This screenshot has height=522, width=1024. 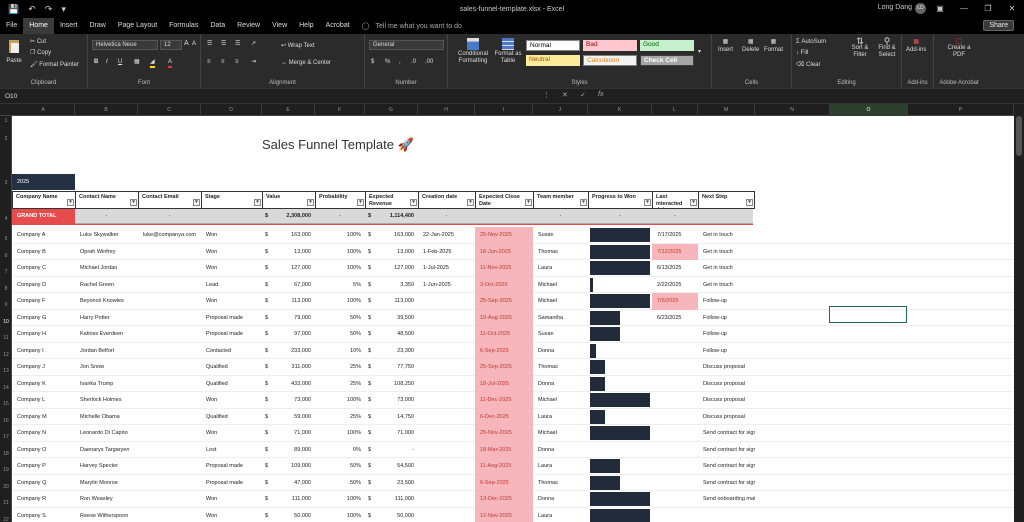 What do you see at coordinates (916, 46) in the screenshot?
I see `addins-button: ▦ Add-ins` at bounding box center [916, 46].